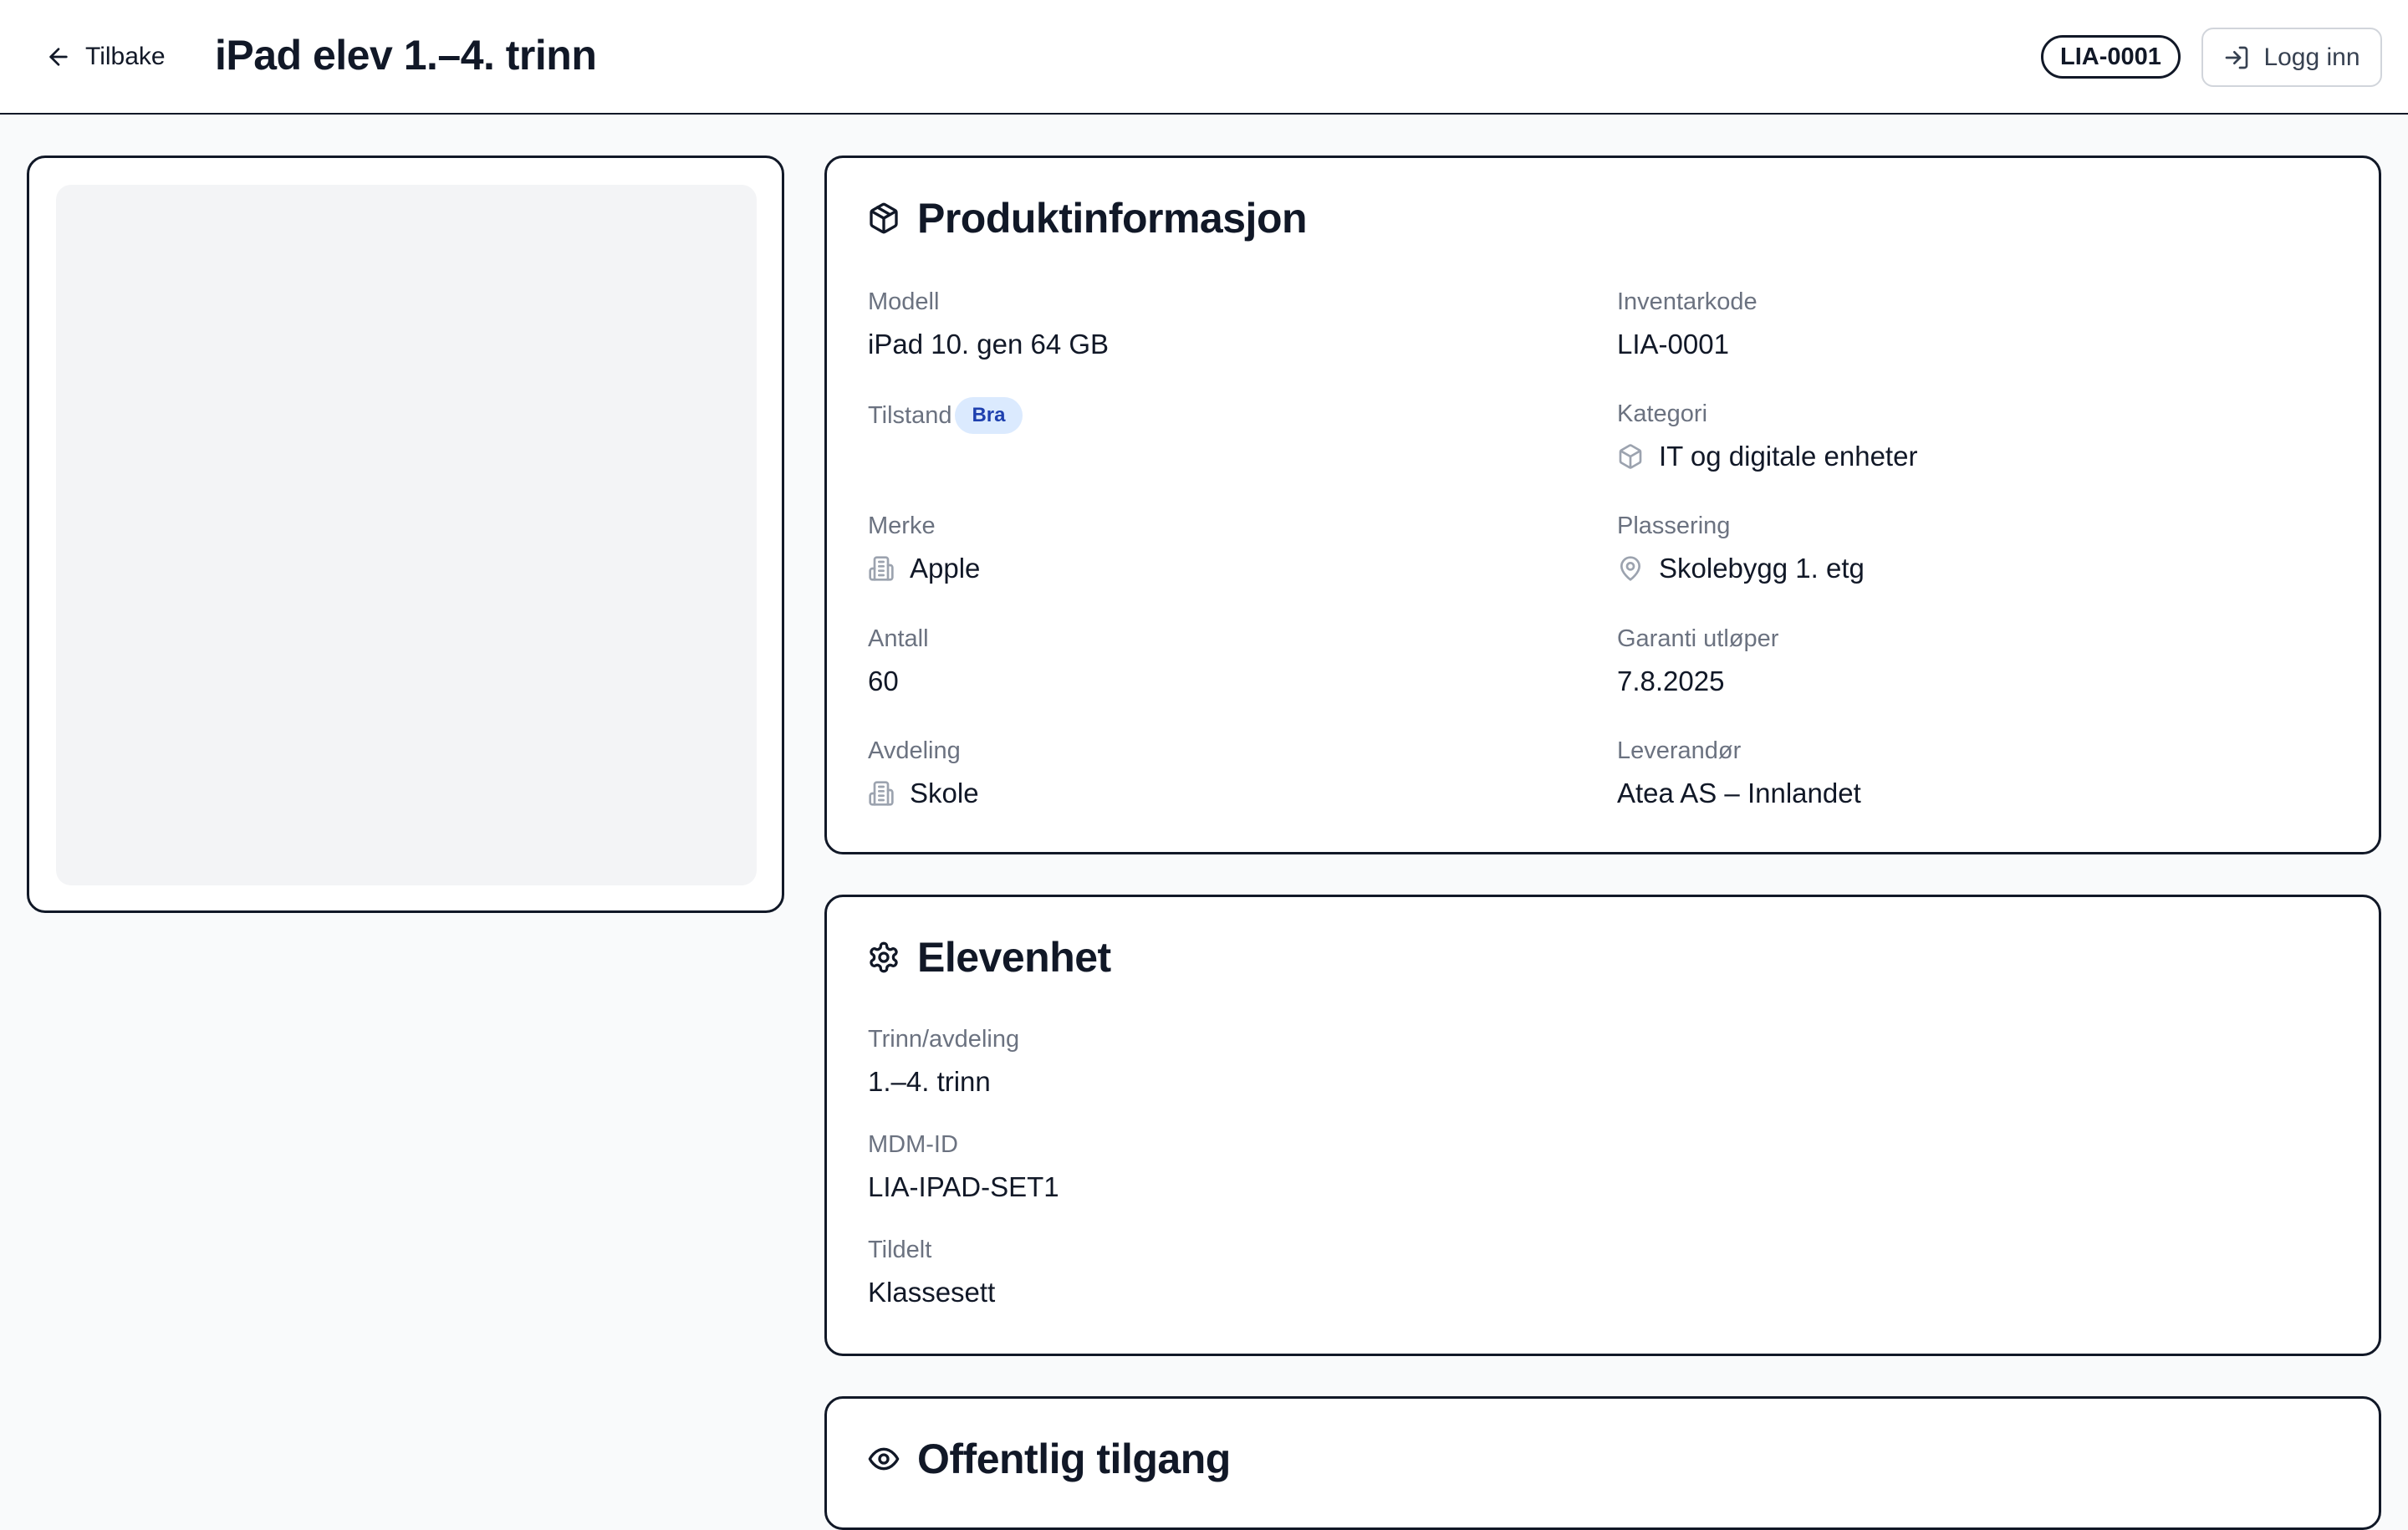 The image size is (2408, 1530). Describe the element at coordinates (59, 57) in the screenshot. I see `arrow-left-icon` at that location.